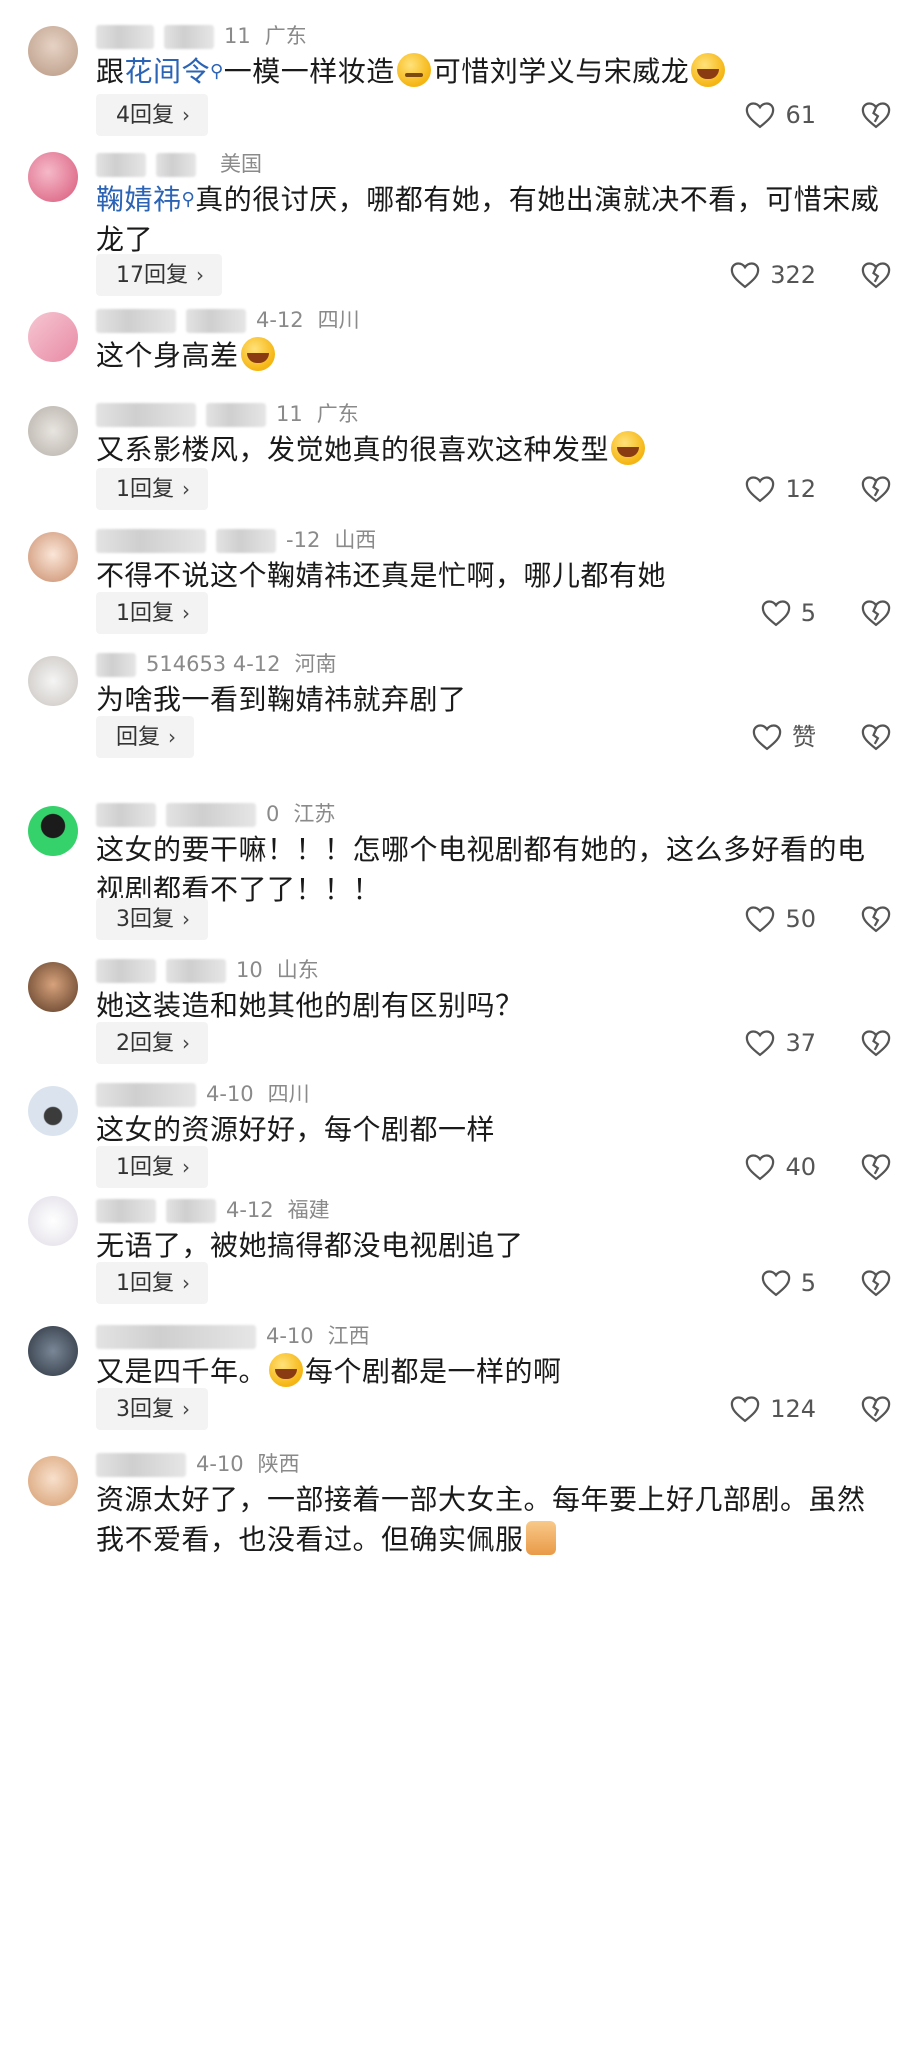 The height and width of the screenshot is (2048, 912). I want to click on replies-button: 2回复 ›, so click(152, 1043).